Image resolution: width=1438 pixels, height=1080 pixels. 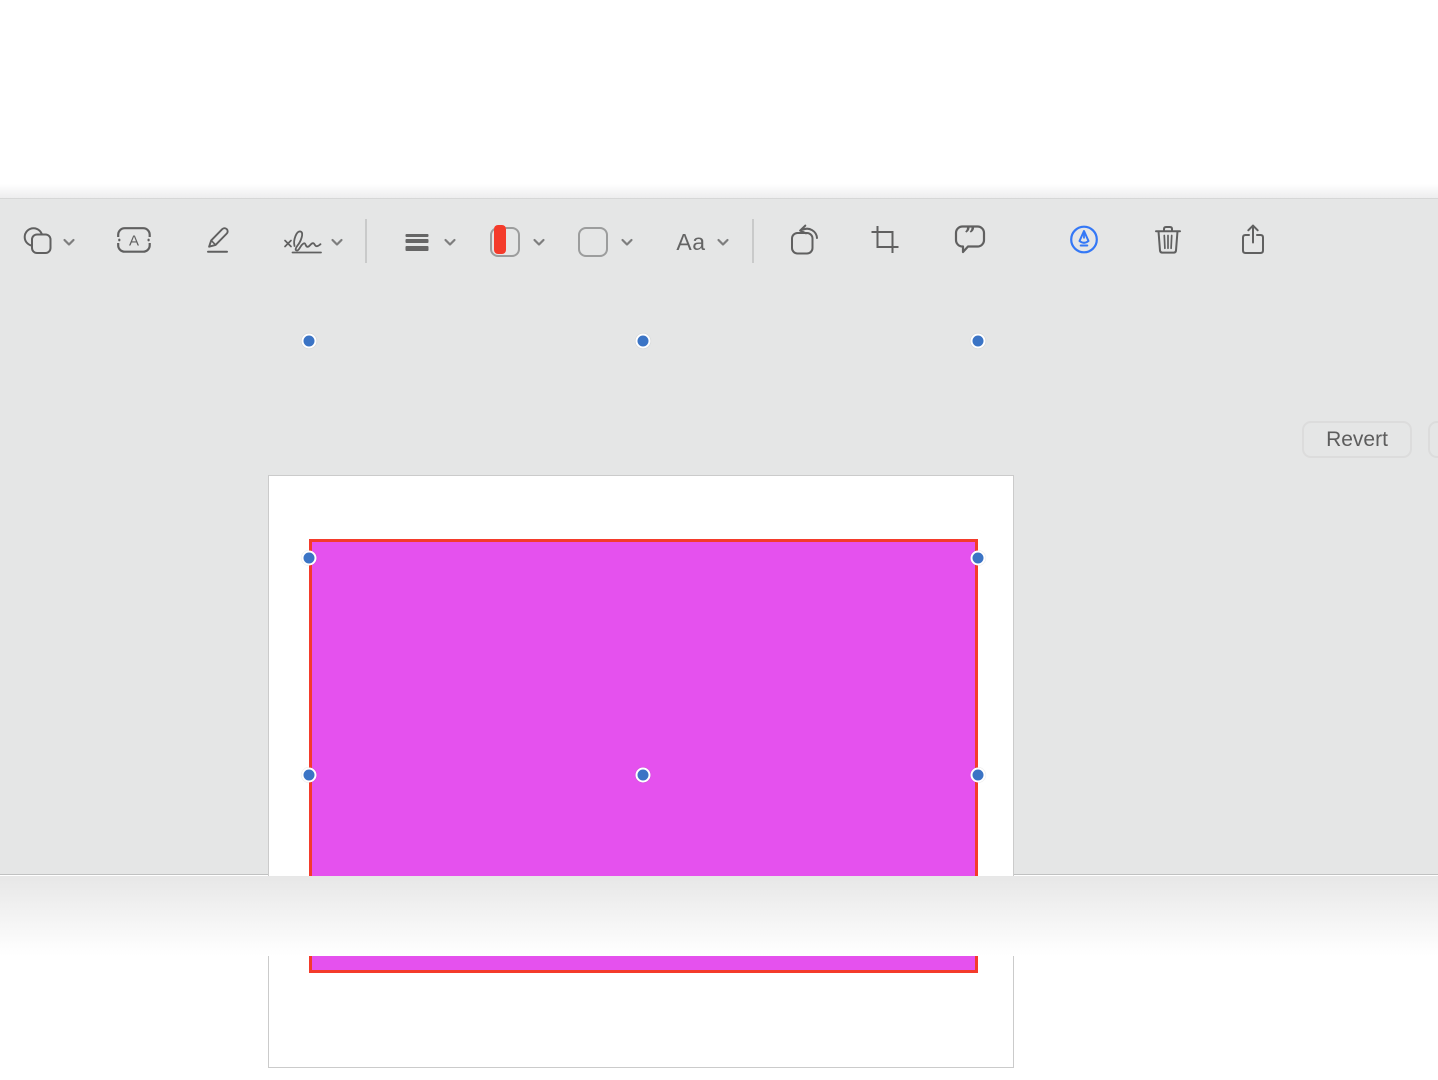 What do you see at coordinates (337, 242) in the screenshot?
I see `sign-chevron-down-icon` at bounding box center [337, 242].